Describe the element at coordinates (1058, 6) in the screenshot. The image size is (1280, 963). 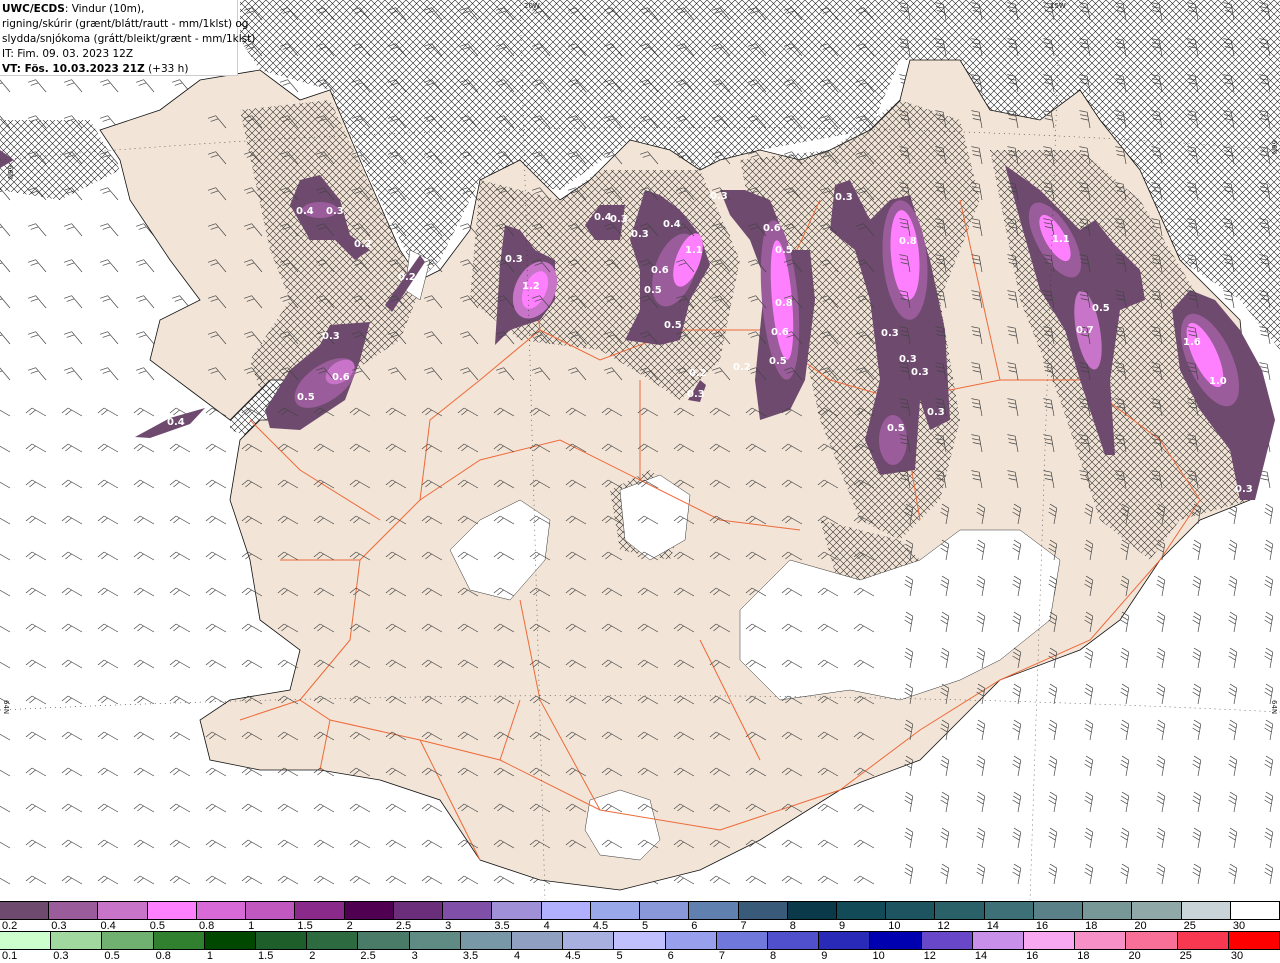
I see `lon-label-15w: 15W` at that location.